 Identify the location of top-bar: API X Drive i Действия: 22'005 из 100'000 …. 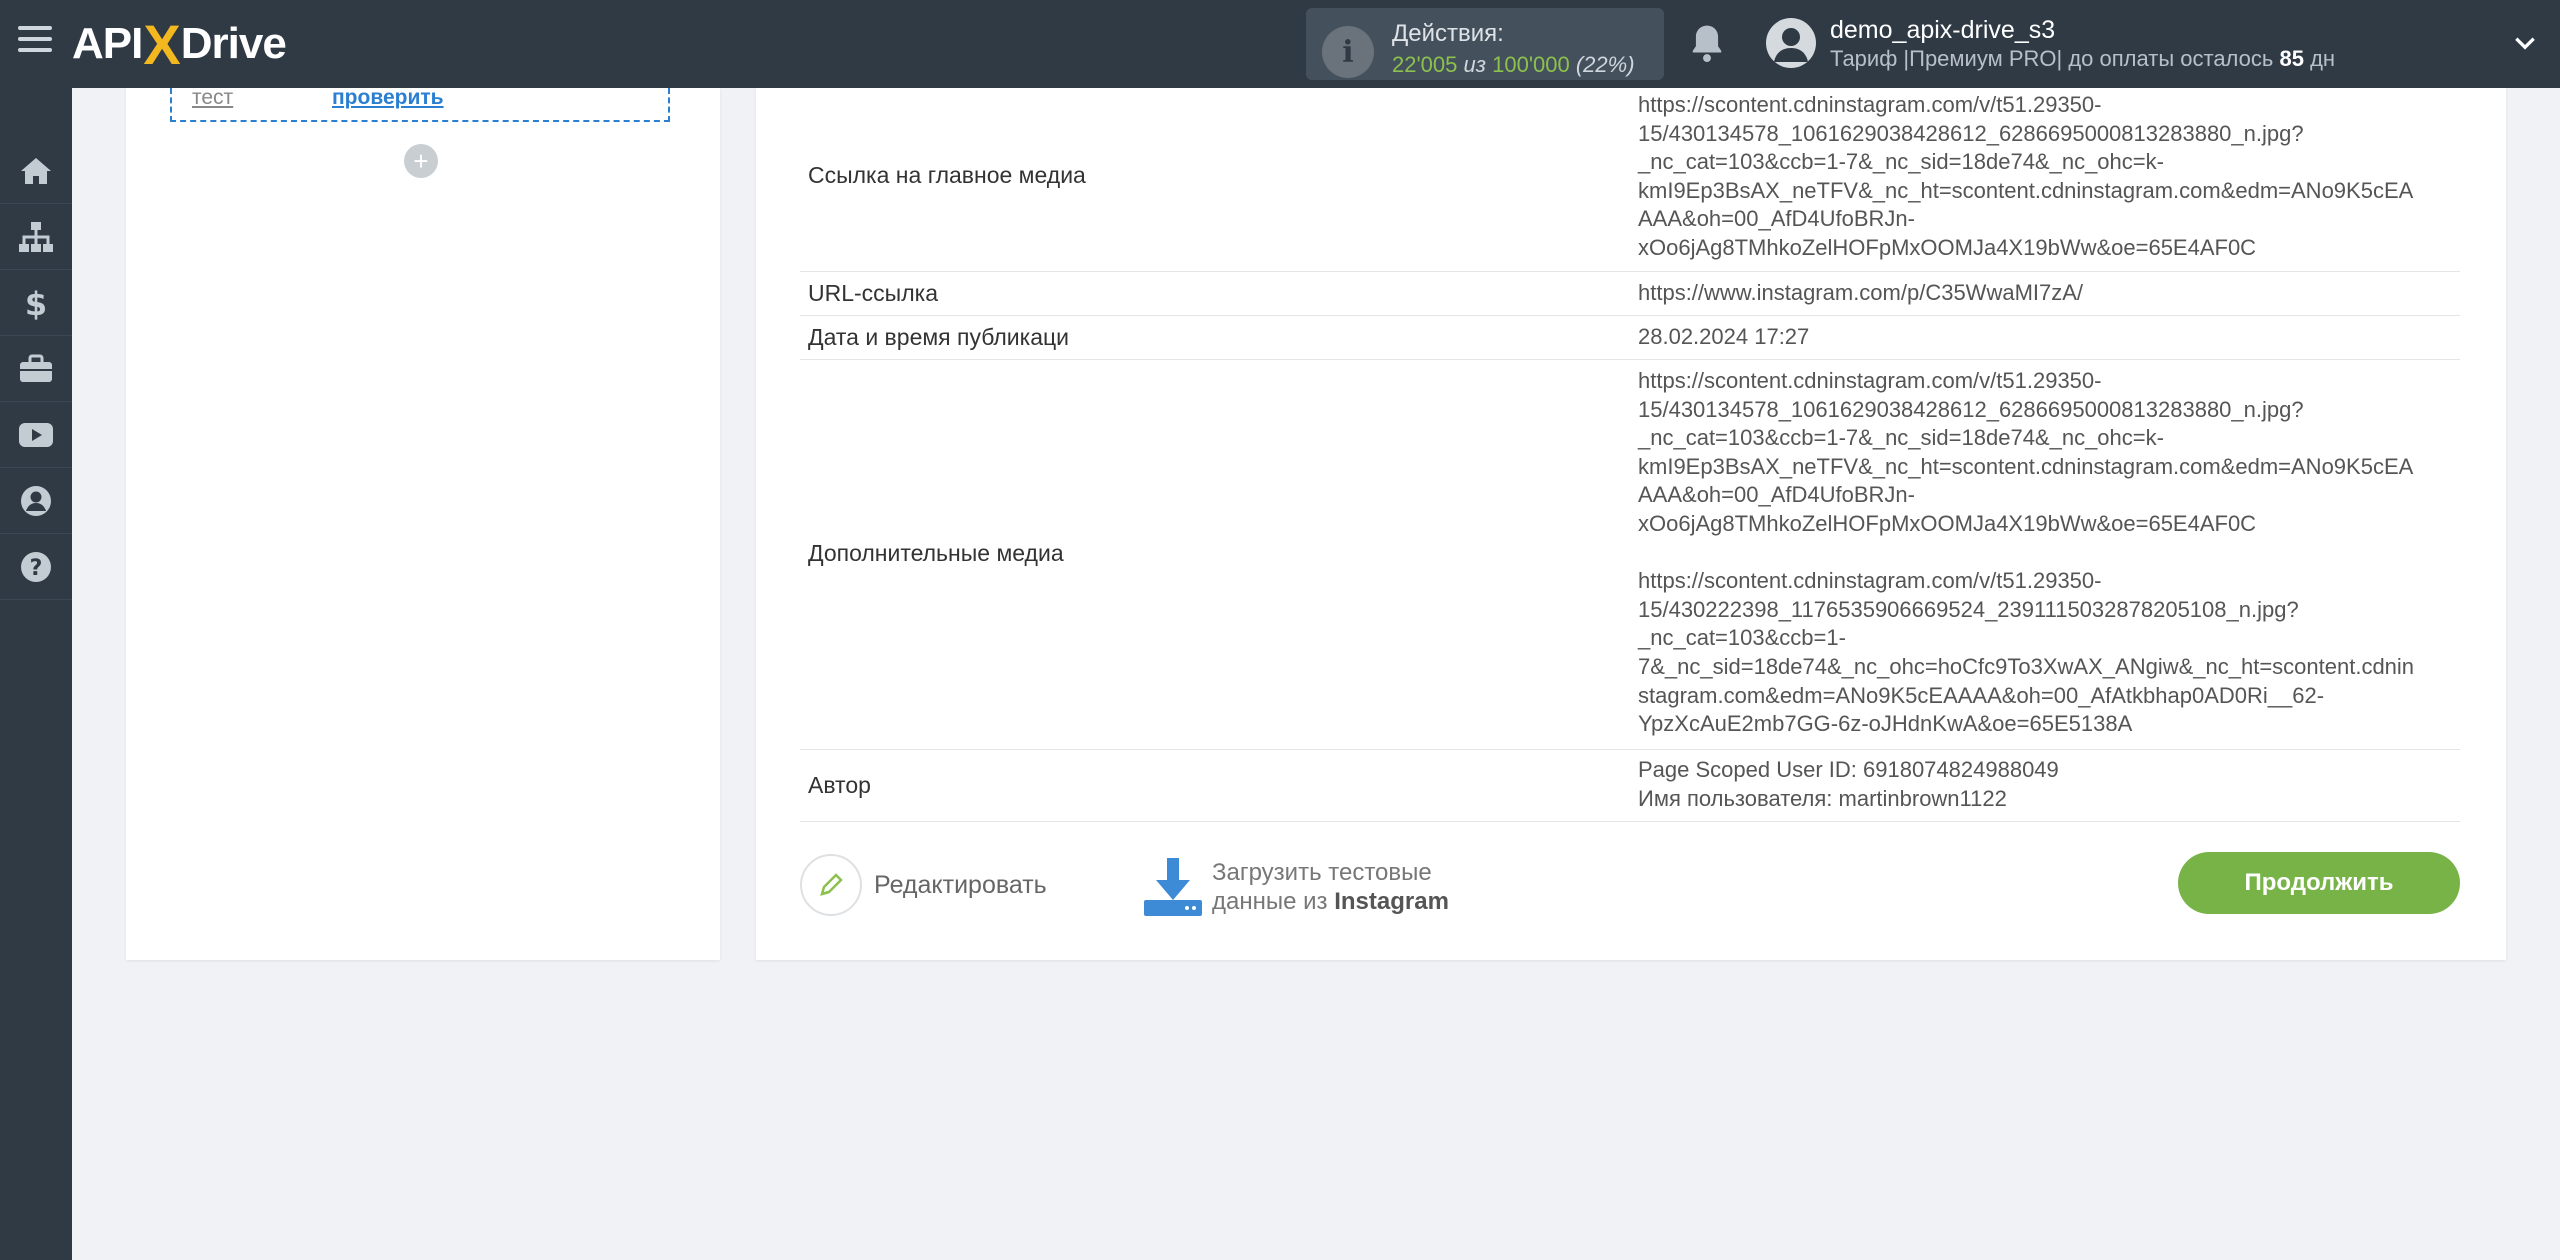
(1280, 44).